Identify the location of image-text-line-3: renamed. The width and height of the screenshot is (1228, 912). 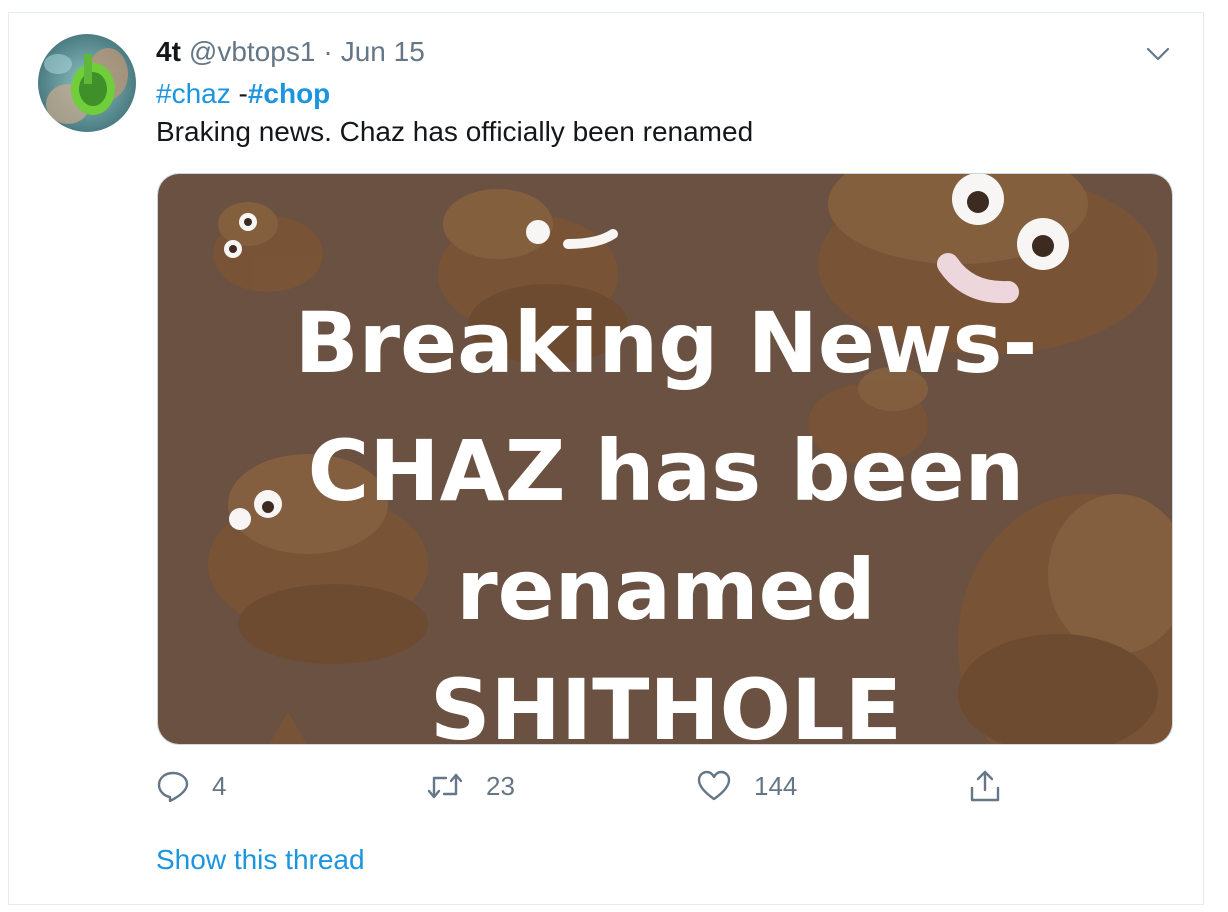
(666, 590).